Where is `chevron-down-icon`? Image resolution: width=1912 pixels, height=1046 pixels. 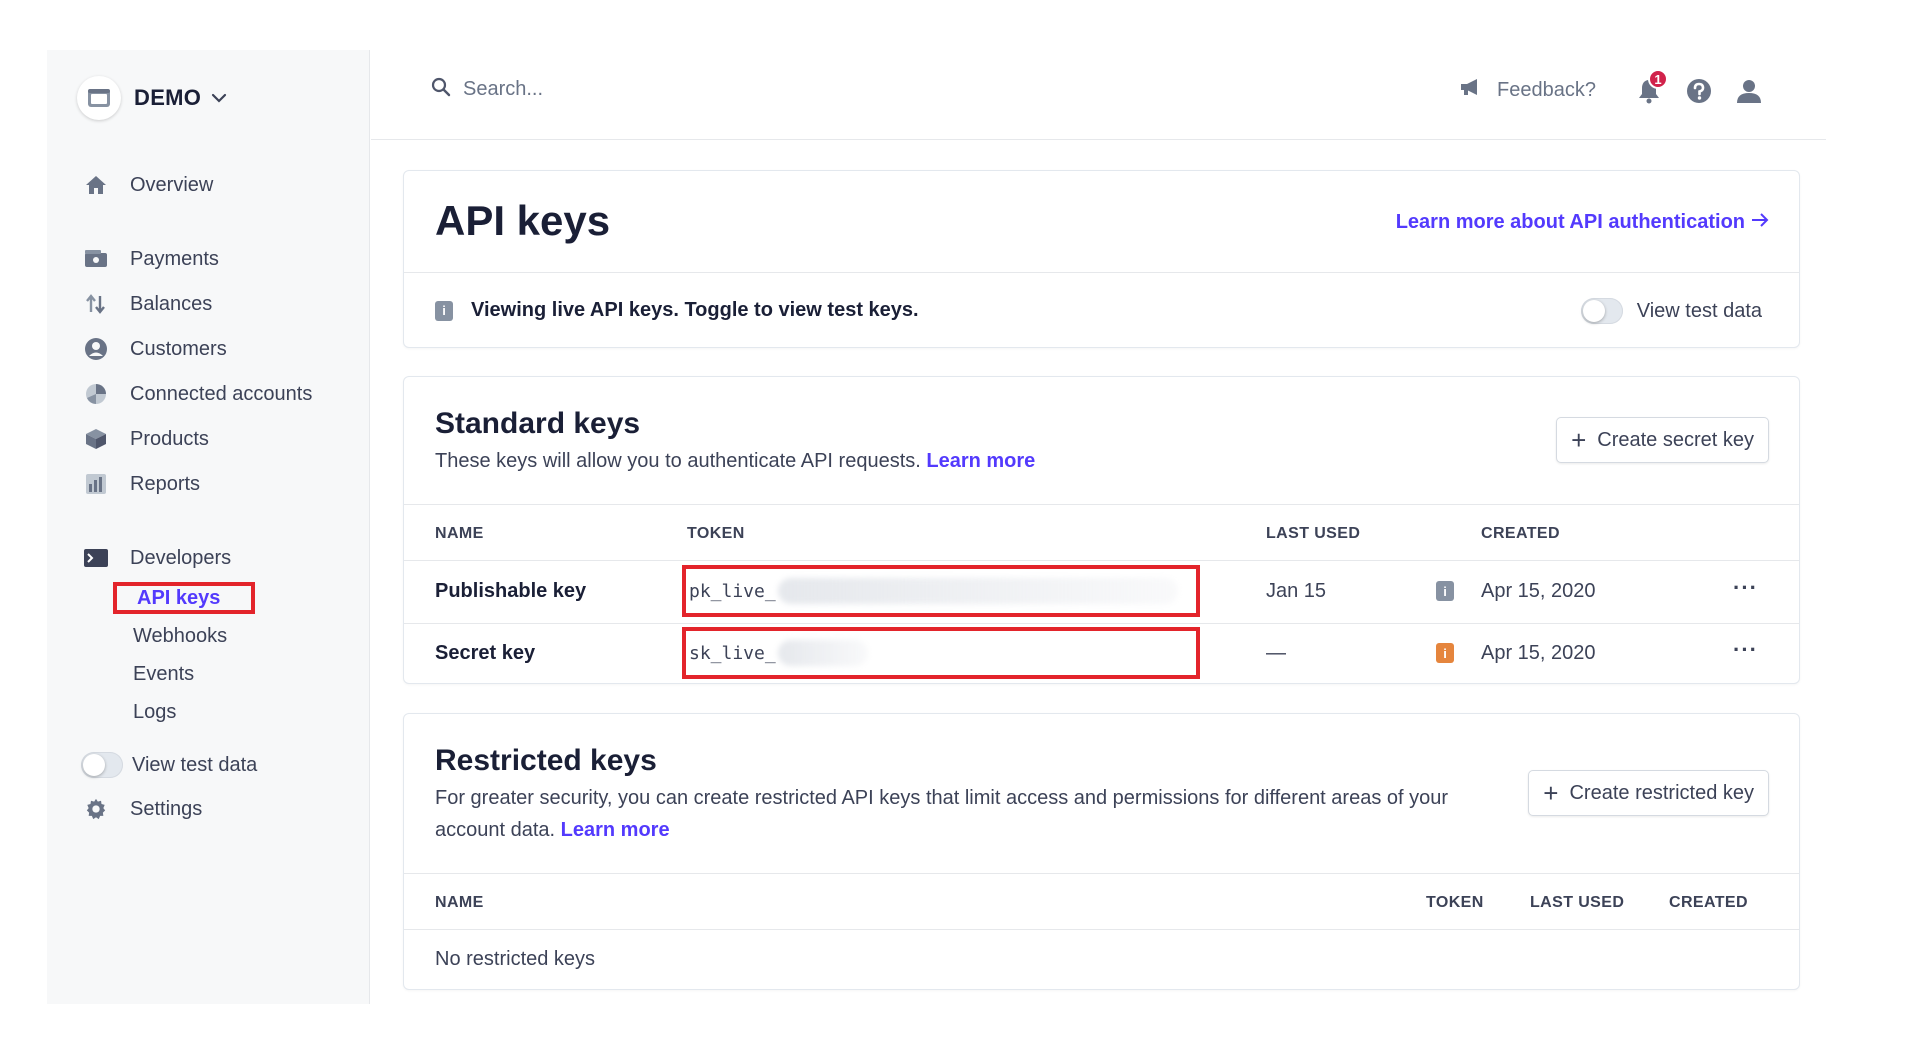 chevron-down-icon is located at coordinates (219, 98).